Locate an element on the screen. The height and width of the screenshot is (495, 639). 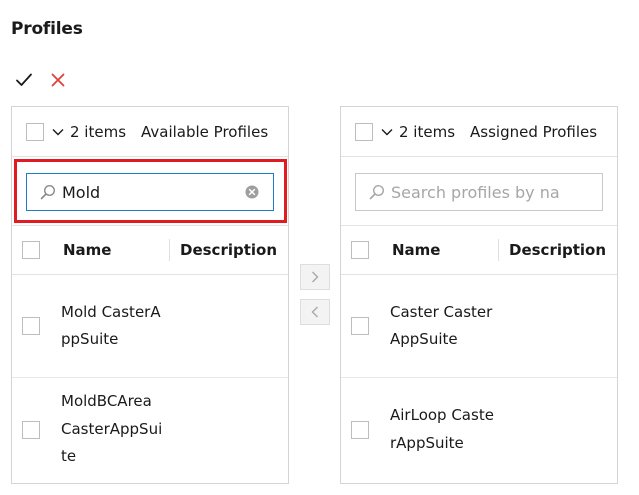
panel-title: Assigned Profiles is located at coordinates (534, 131).